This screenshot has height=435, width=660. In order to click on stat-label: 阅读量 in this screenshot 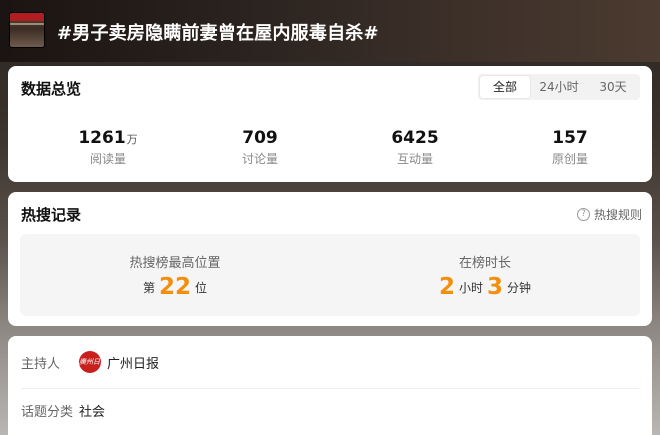, I will do `click(107, 159)`.